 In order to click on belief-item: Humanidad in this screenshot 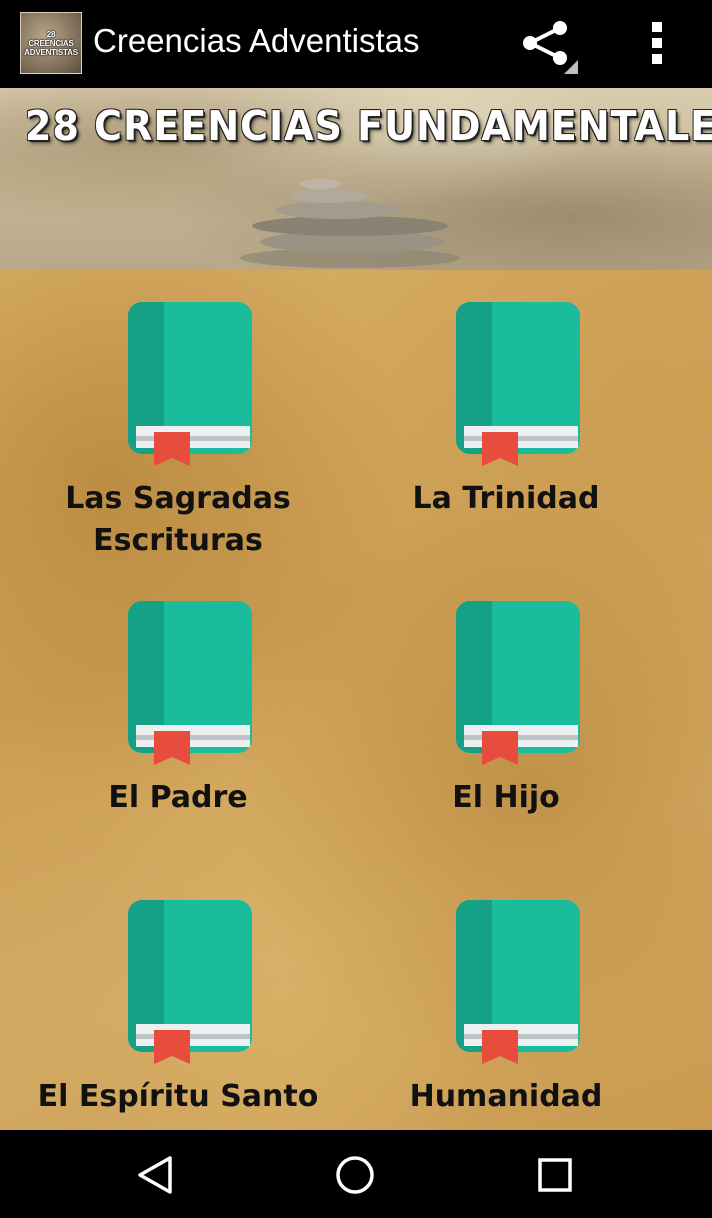, I will do `click(506, 999)`.